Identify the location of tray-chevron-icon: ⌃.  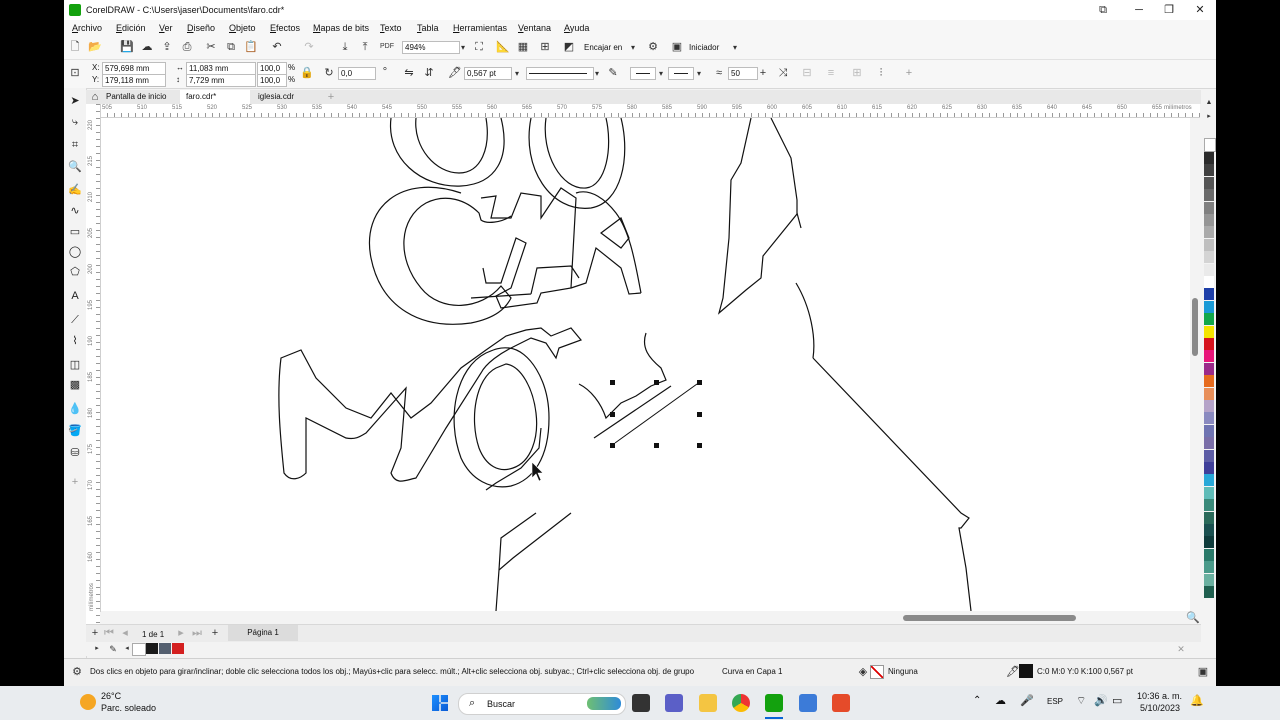
(977, 700).